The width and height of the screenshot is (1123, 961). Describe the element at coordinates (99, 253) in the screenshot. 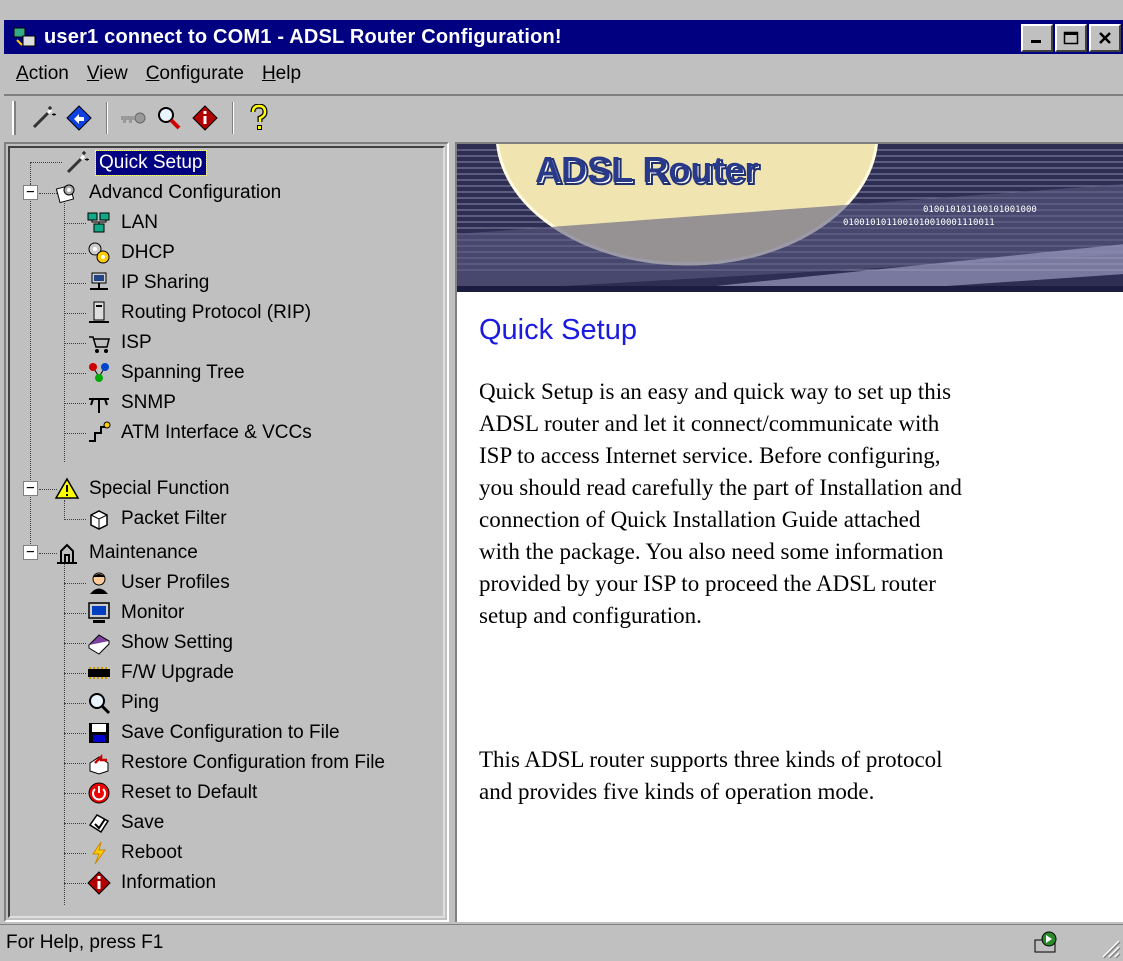

I see `dhcp-icon` at that location.